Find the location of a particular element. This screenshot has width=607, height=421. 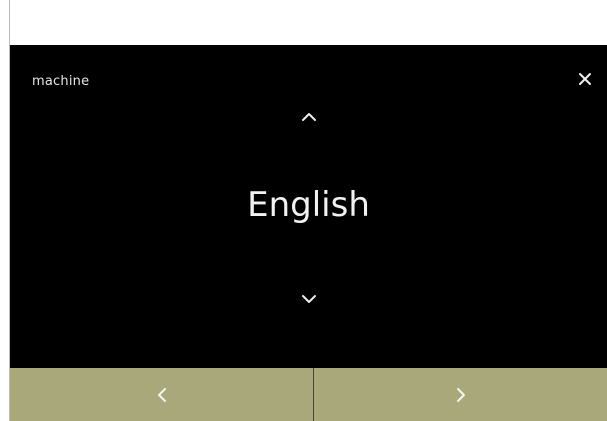

scroll-up-button is located at coordinates (309, 117).